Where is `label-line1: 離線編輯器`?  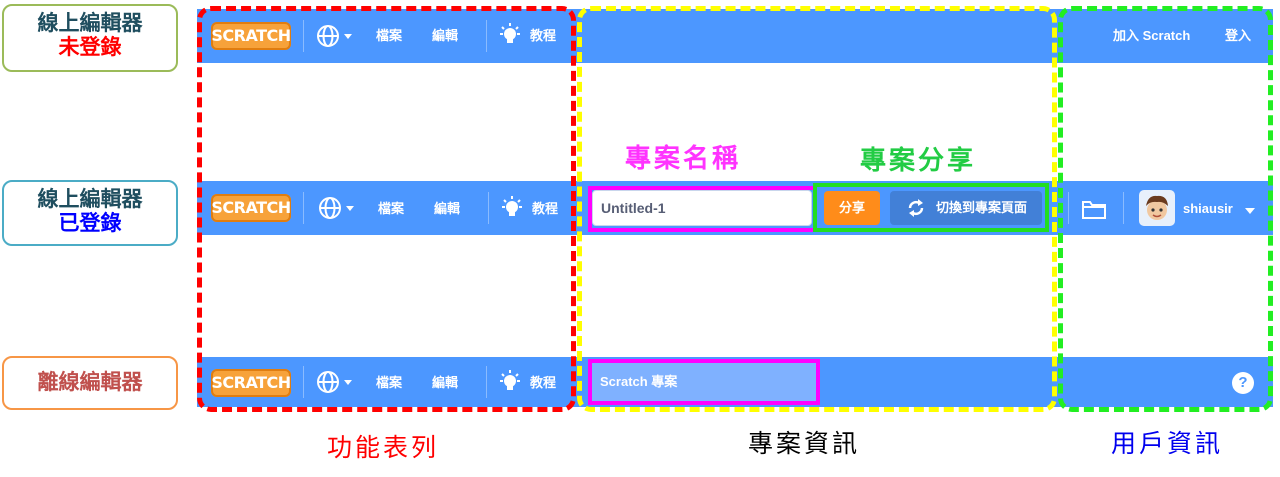 label-line1: 離線編輯器 is located at coordinates (90, 382).